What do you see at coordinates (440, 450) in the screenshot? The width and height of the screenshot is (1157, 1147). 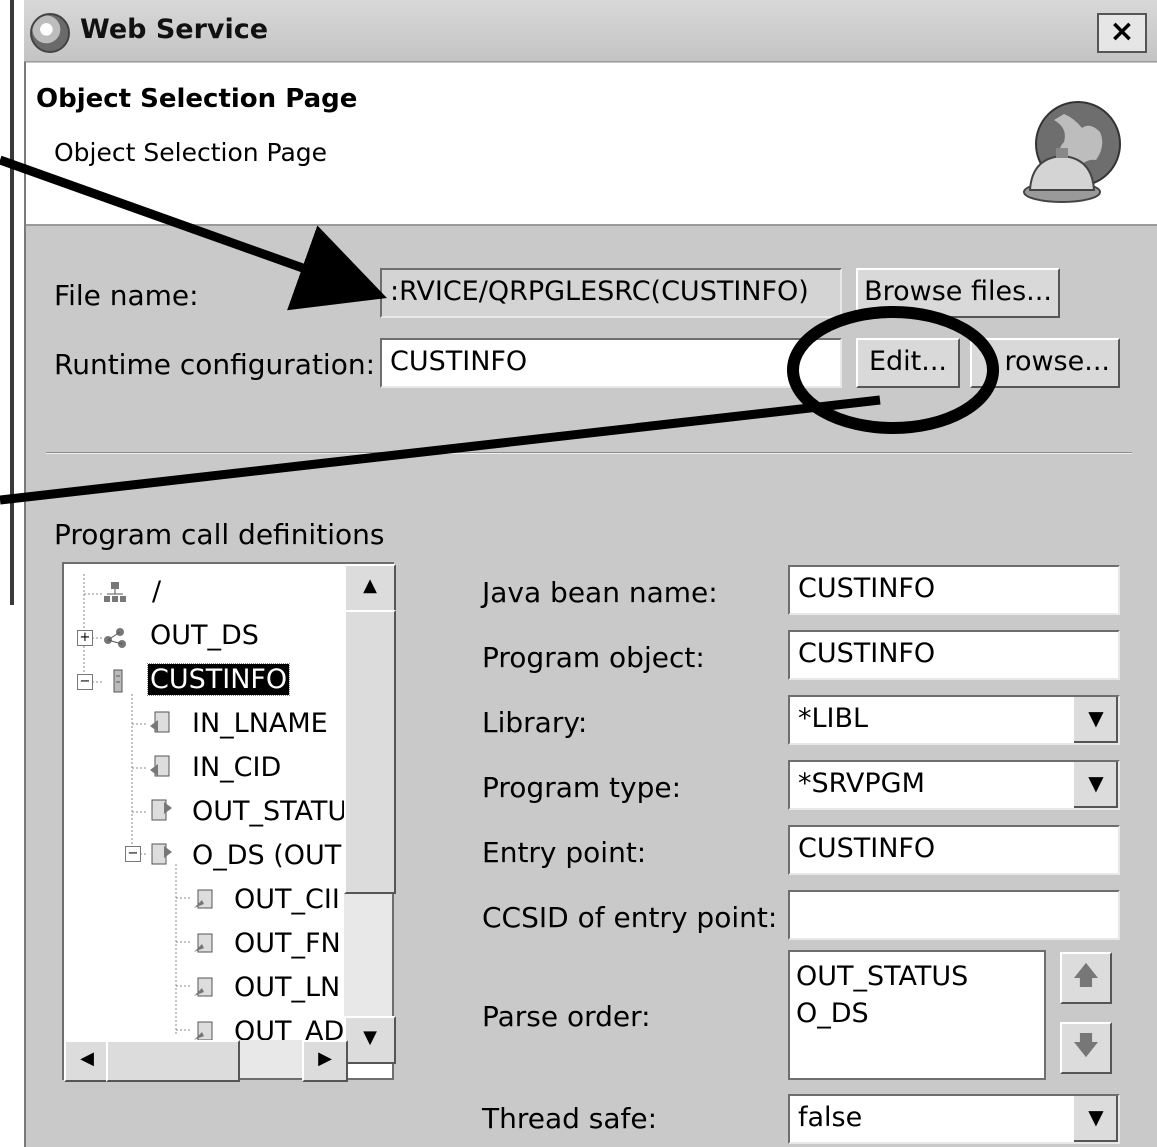 I see `annotation-line-edit` at bounding box center [440, 450].